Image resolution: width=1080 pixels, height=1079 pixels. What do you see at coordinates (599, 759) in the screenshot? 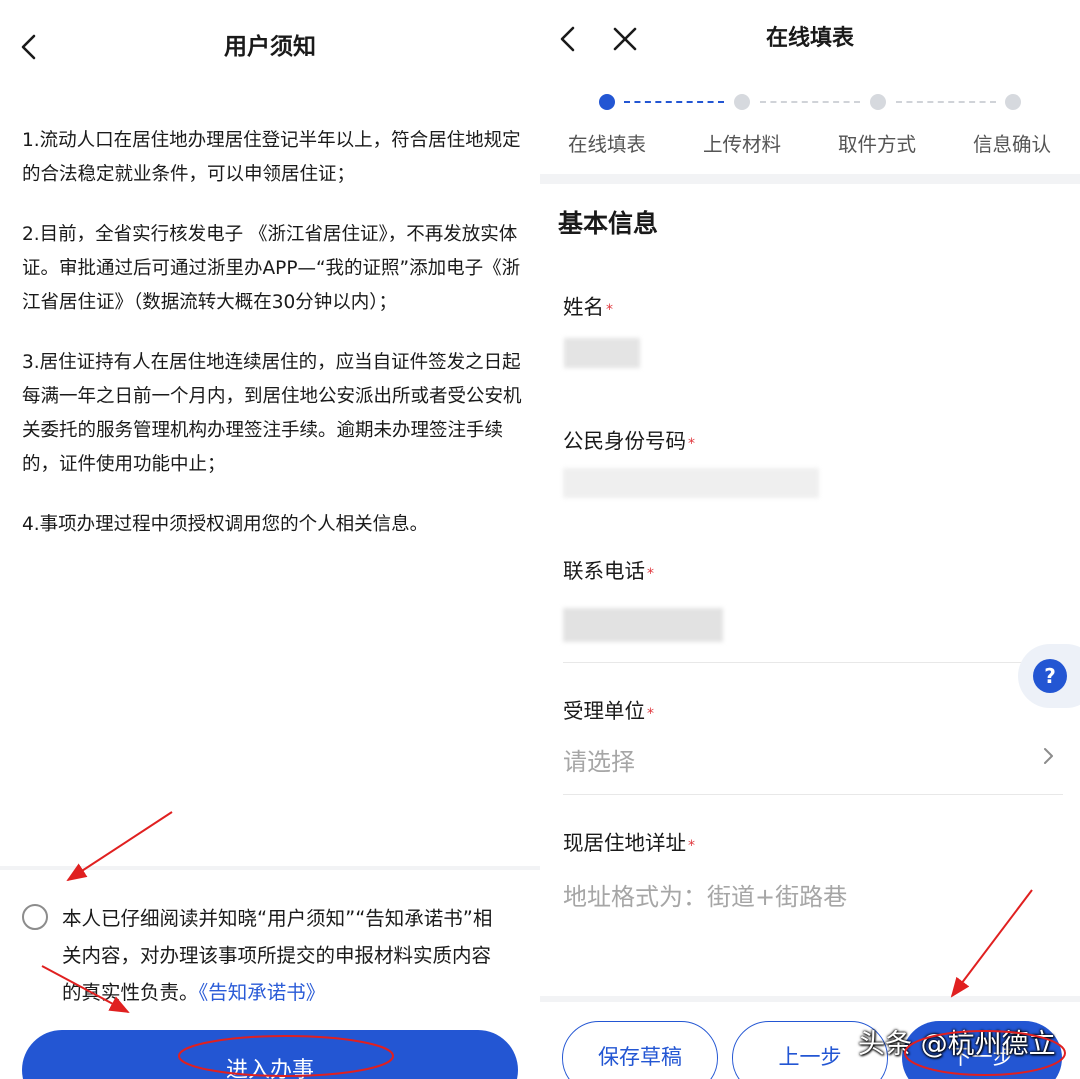
I see `unit-select: 请选择` at bounding box center [599, 759].